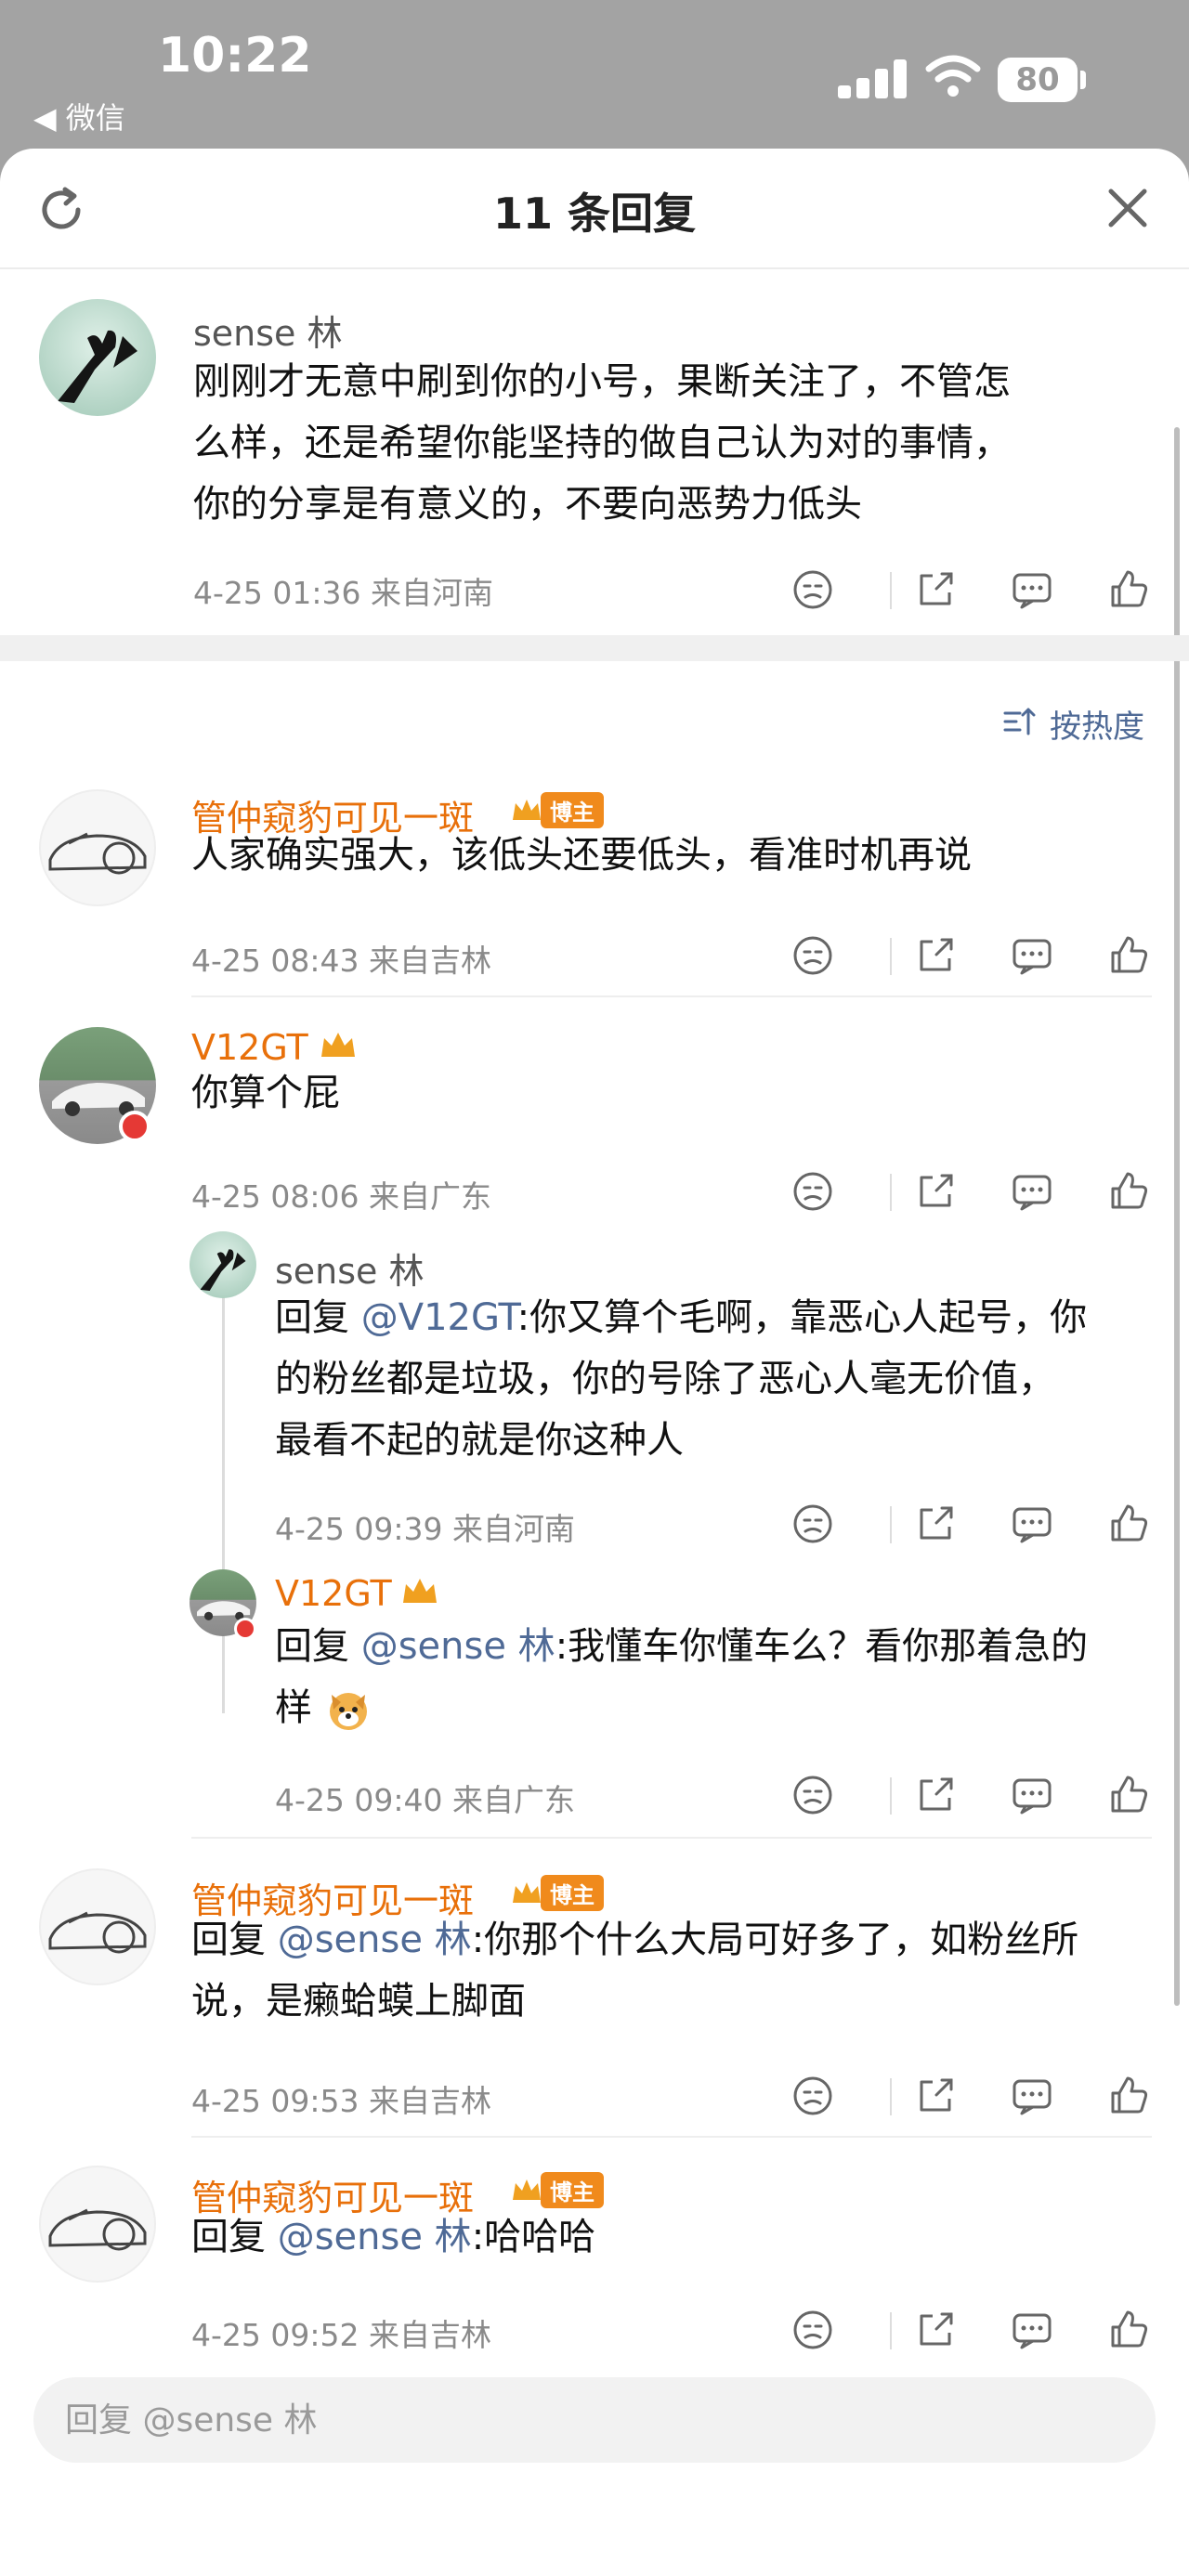 The height and width of the screenshot is (2576, 1189). Describe the element at coordinates (425, 1800) in the screenshot. I see `sub-reply-meta: 4-25 09:40 来自广东` at that location.